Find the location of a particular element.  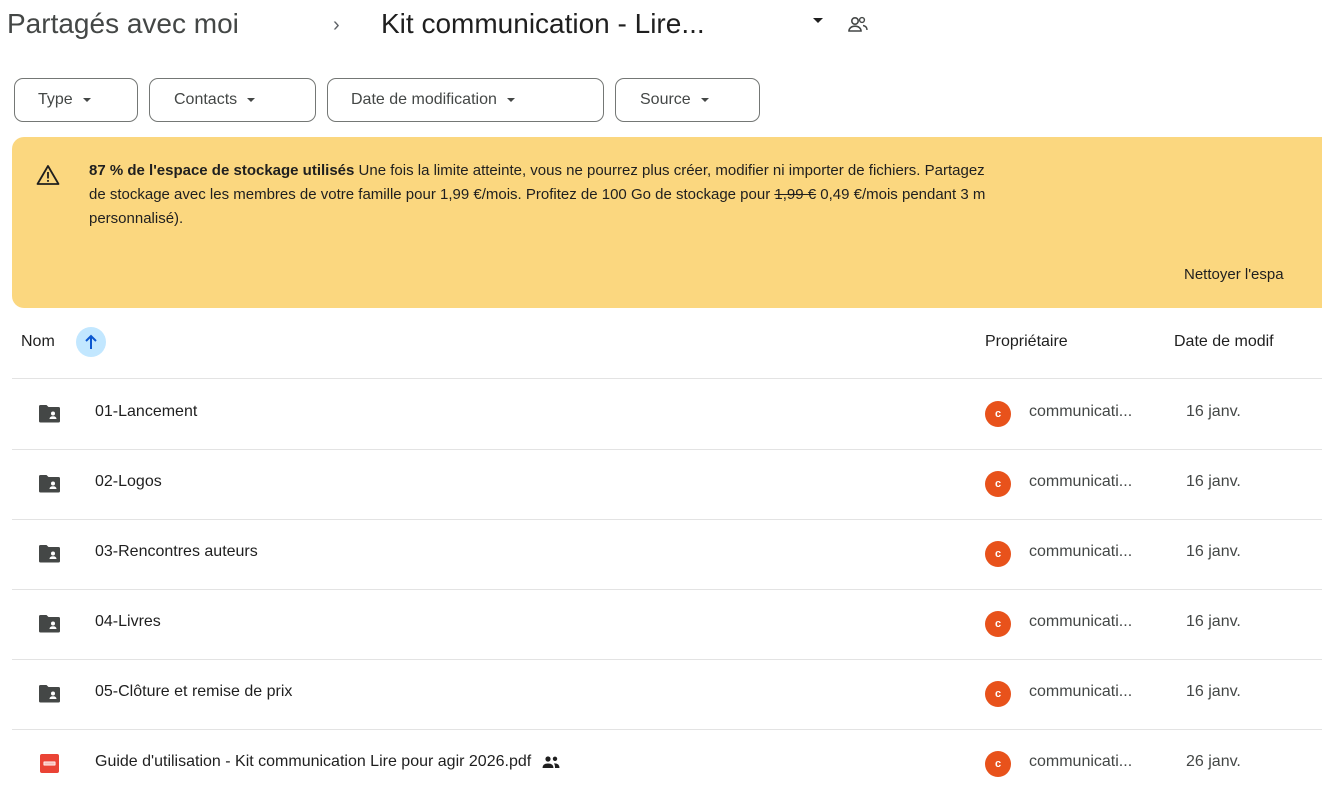

sort-ascending-button is located at coordinates (91, 342).